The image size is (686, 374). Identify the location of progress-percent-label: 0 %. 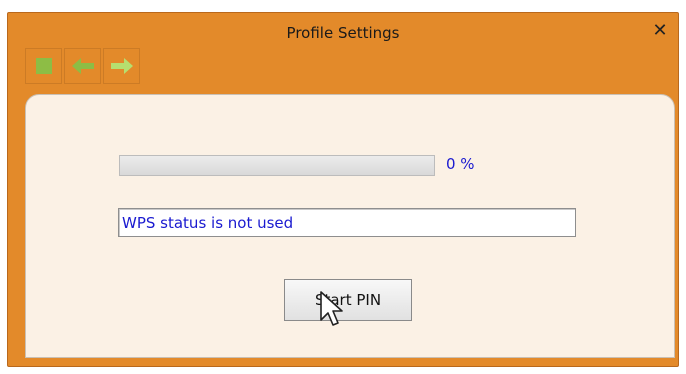
(460, 164).